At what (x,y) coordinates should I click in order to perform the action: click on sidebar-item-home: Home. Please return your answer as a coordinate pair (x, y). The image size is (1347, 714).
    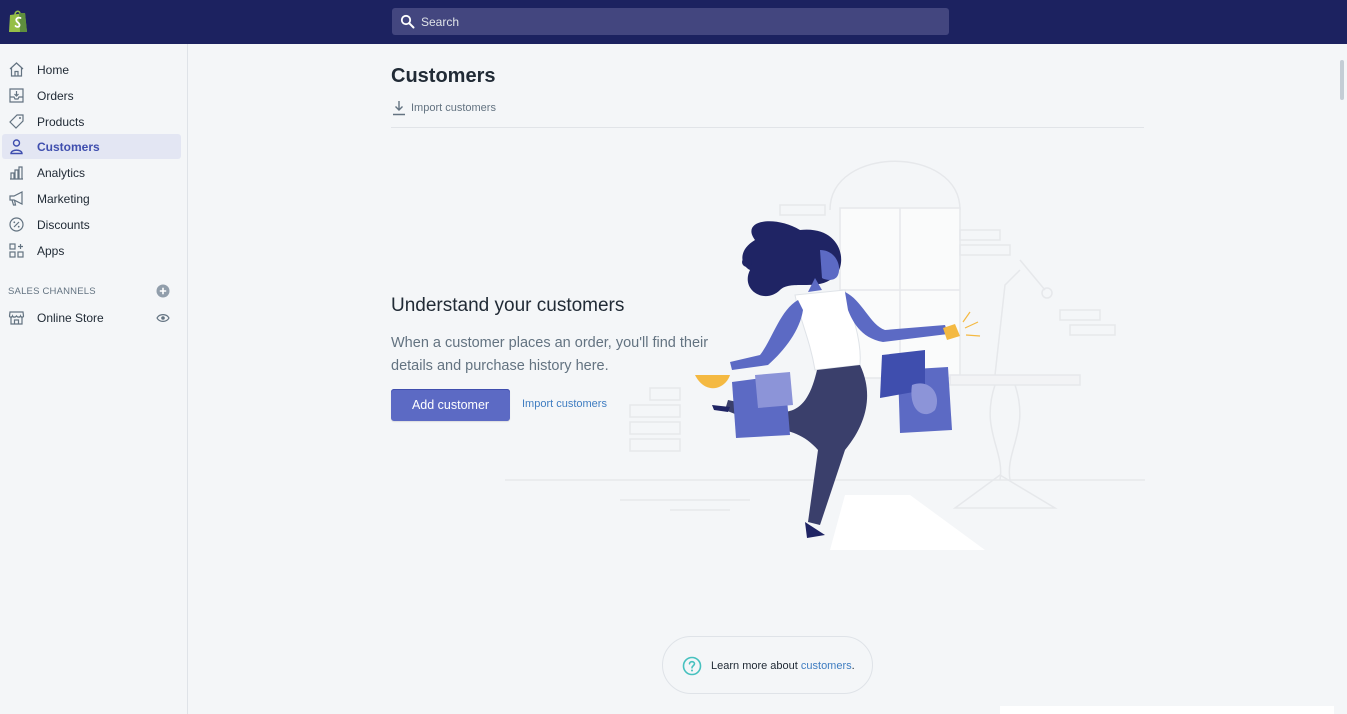
    Looking at the image, I should click on (91, 69).